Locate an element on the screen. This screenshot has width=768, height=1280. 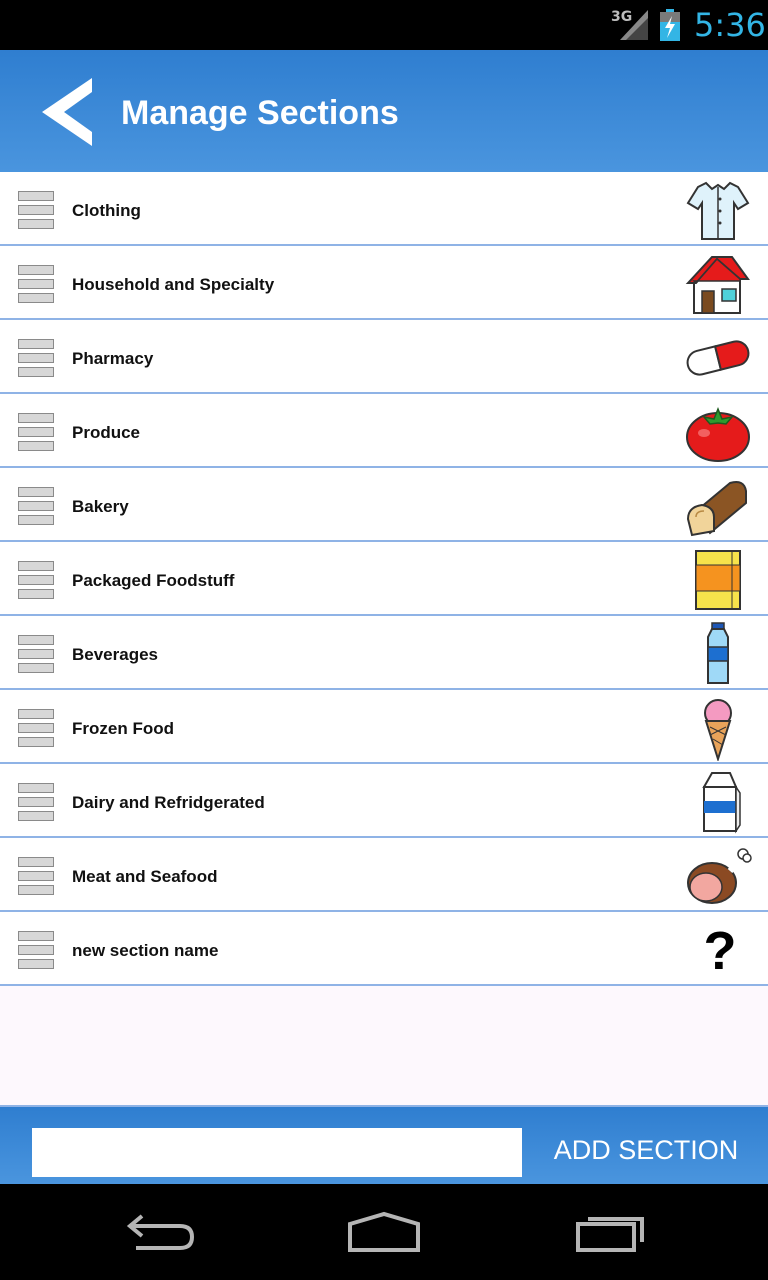
section-label: Bakery is located at coordinates (100, 506).